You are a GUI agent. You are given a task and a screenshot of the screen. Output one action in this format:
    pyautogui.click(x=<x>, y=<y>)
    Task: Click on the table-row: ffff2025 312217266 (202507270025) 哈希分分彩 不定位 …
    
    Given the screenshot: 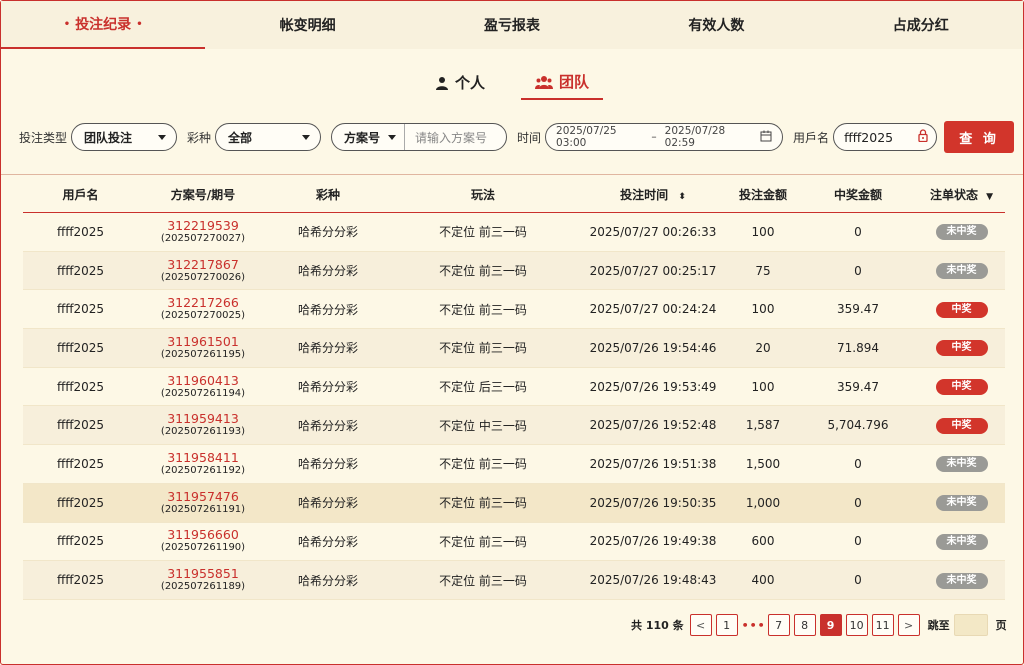 What is the action you would take?
    pyautogui.click(x=514, y=310)
    